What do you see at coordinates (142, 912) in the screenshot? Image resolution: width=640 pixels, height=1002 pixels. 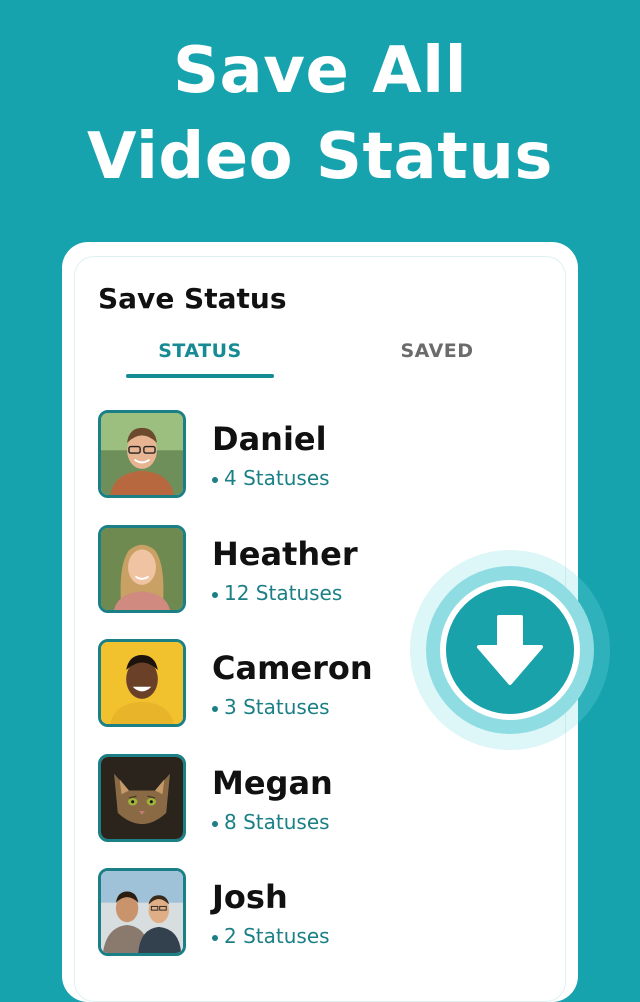 I see `avatar-josh` at bounding box center [142, 912].